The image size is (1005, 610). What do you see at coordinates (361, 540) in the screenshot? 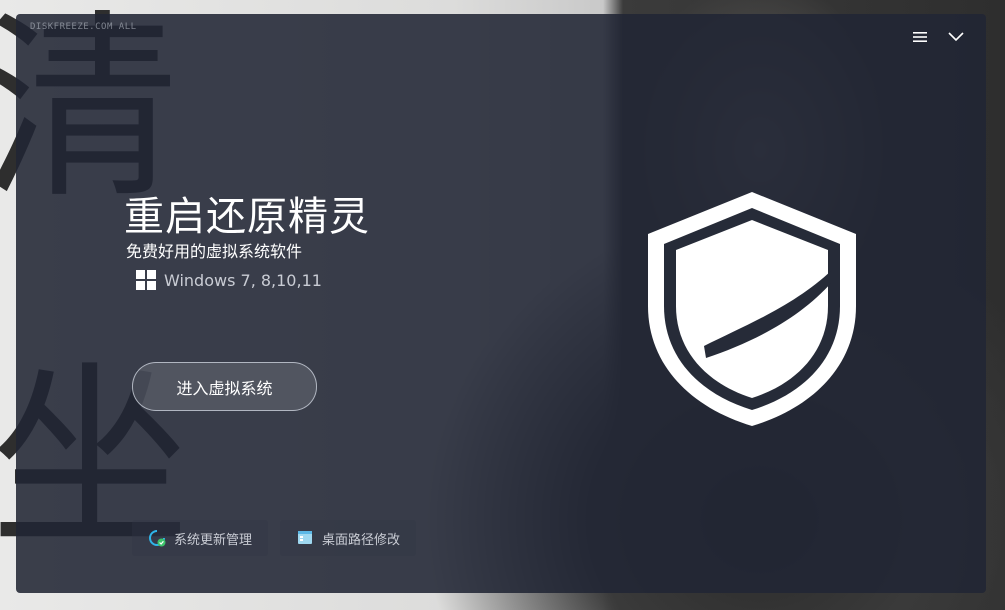
I see `tool-label: 桌面路径修改` at bounding box center [361, 540].